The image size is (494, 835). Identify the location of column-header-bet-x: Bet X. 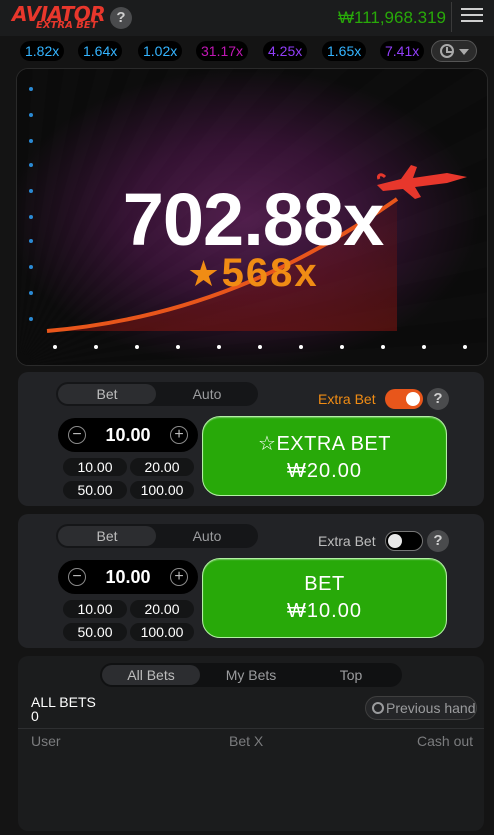
(246, 741).